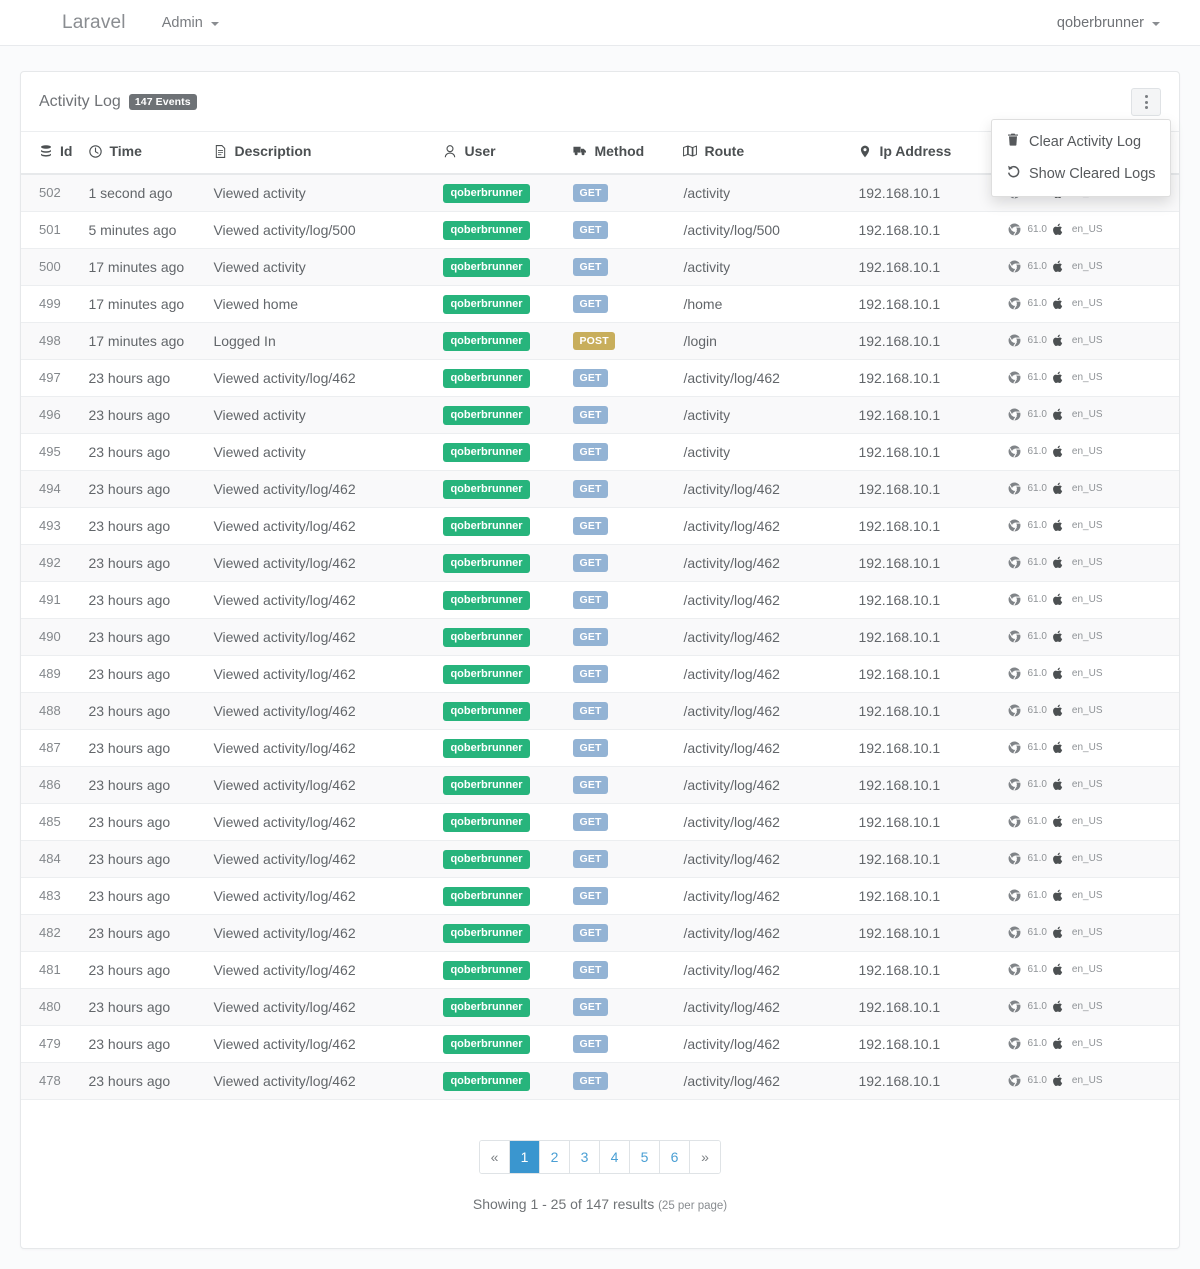 This screenshot has width=1200, height=1269. What do you see at coordinates (143, 600) in the screenshot?
I see `cell-time: 23 hours ago` at bounding box center [143, 600].